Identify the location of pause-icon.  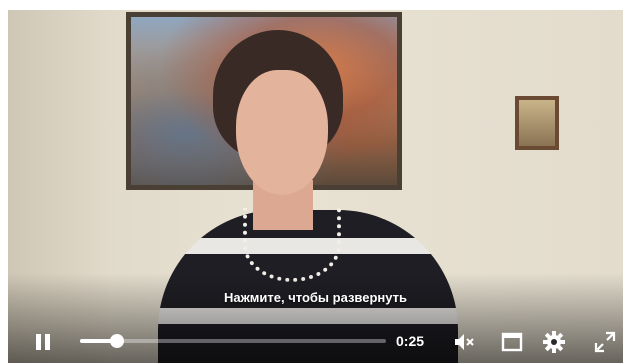
(38, 342).